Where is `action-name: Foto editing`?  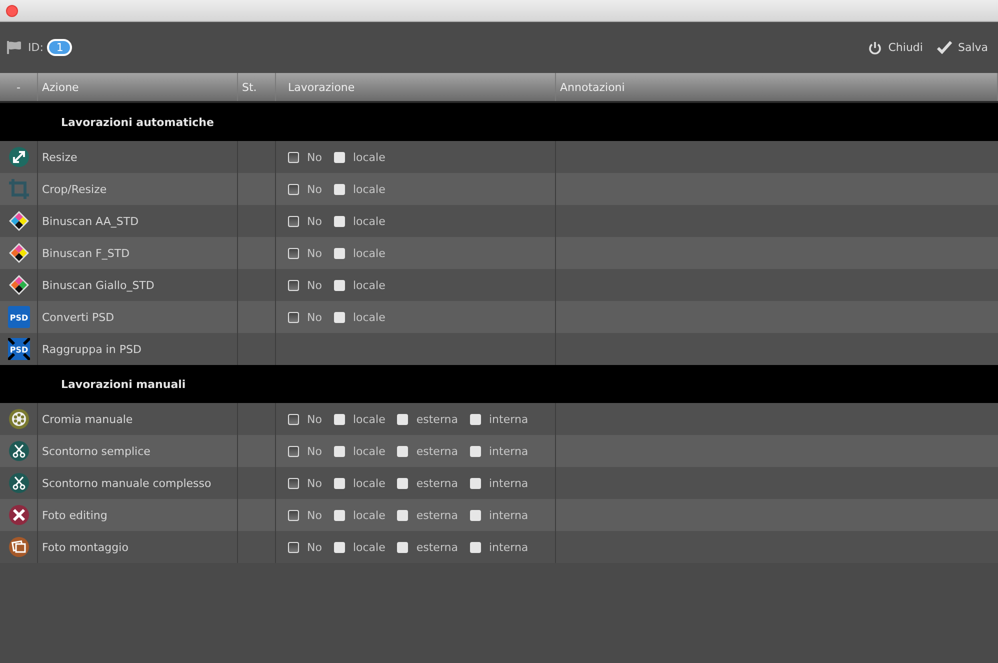
action-name: Foto editing is located at coordinates (75, 515).